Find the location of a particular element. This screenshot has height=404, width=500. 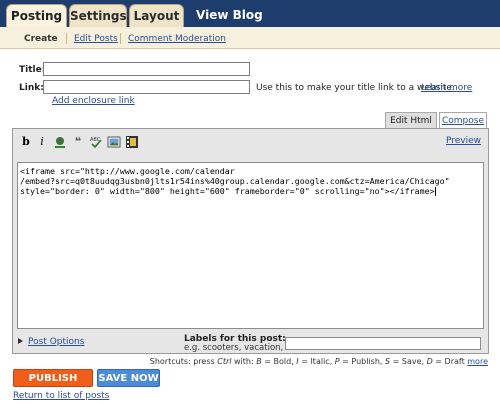

shortcut-key: Ctrl is located at coordinates (224, 361).